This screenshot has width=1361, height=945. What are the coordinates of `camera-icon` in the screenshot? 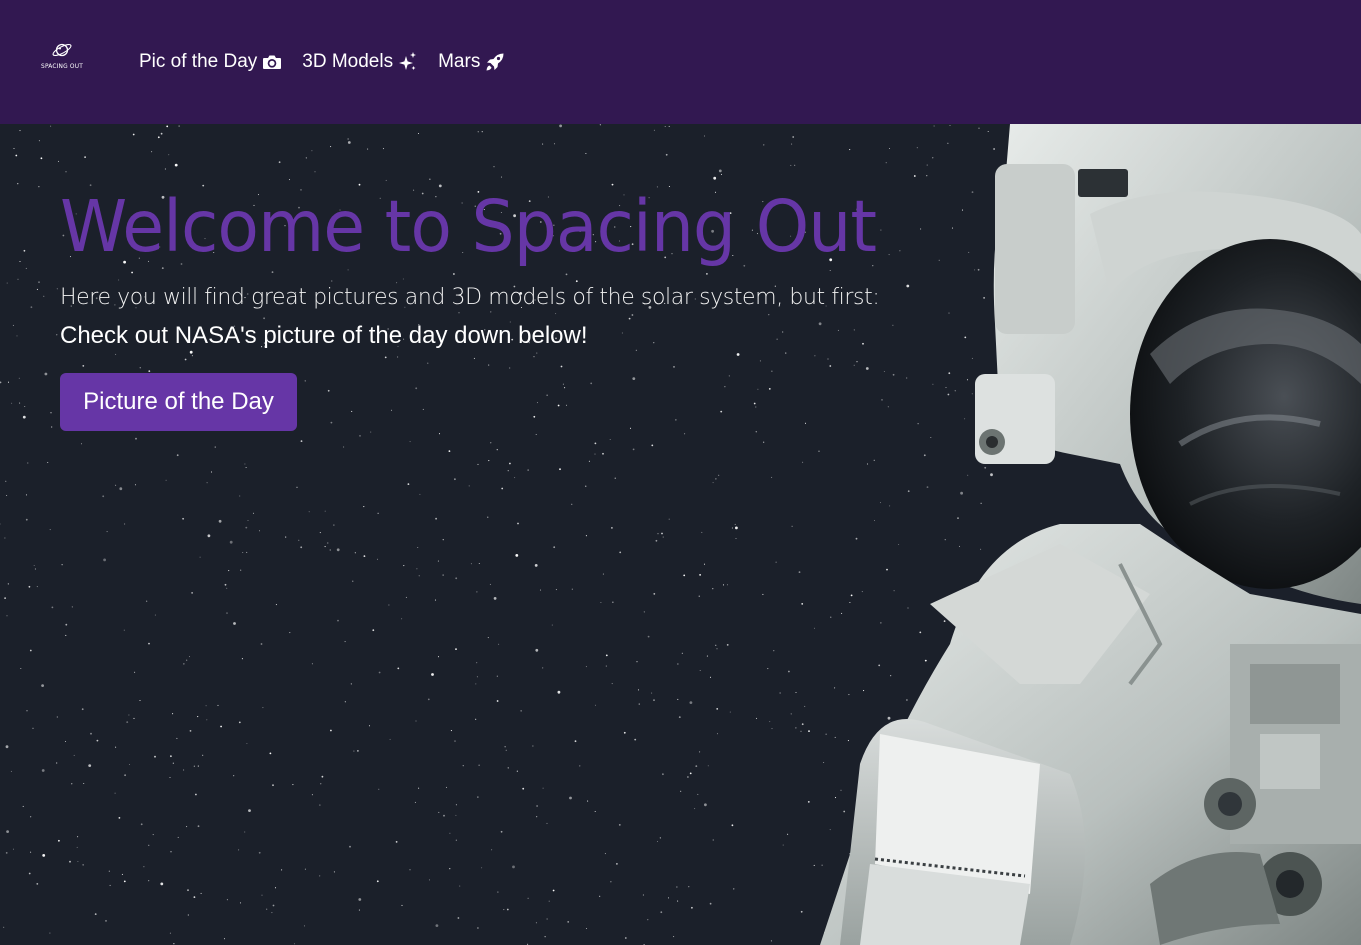 It's located at (272, 62).